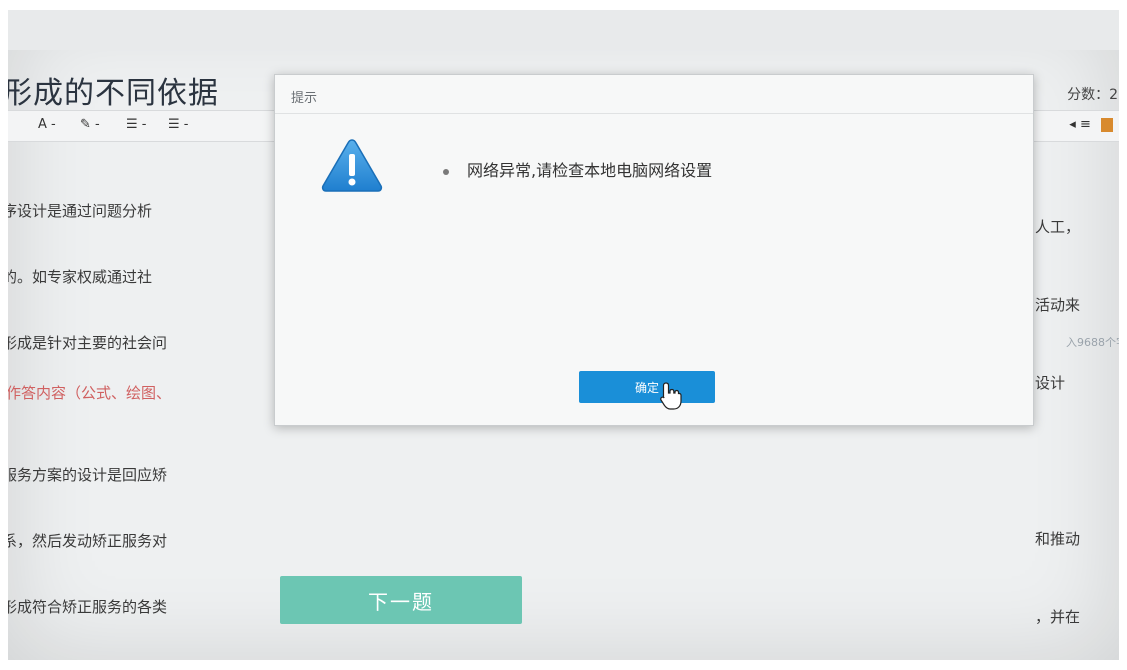  Describe the element at coordinates (90, 393) in the screenshot. I see `answer-hint: 作答内容（公式、绘图、` at that location.